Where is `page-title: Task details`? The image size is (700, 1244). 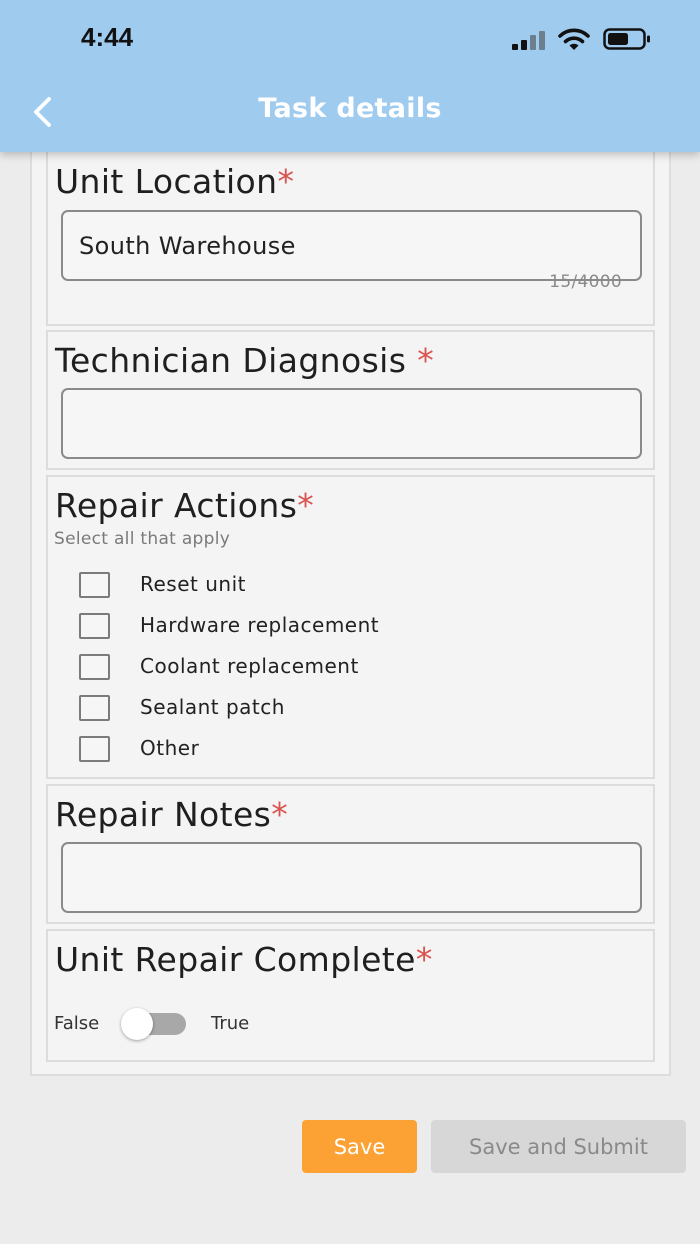
page-title: Task details is located at coordinates (350, 108).